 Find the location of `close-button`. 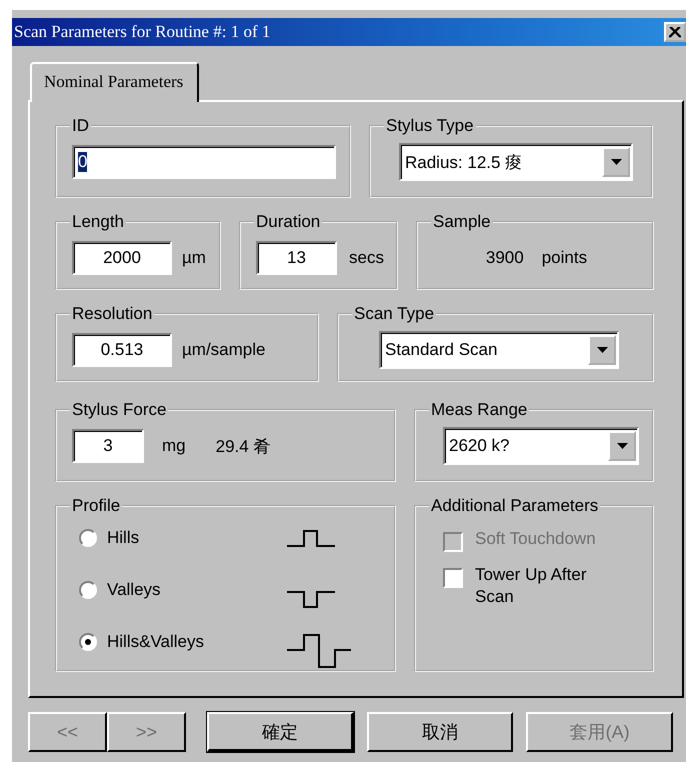

close-button is located at coordinates (675, 32).